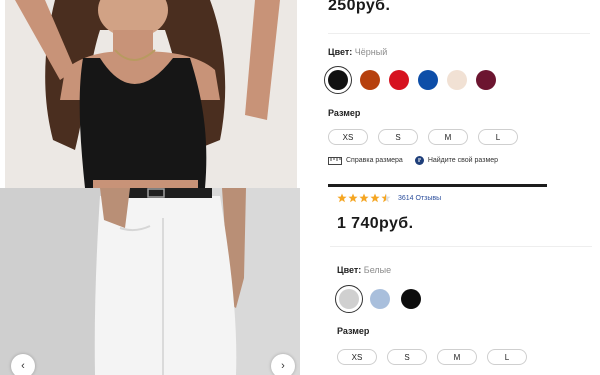 Image resolution: width=600 pixels, height=375 pixels. I want to click on find-size-link: Найдите свой размер, so click(456, 160).